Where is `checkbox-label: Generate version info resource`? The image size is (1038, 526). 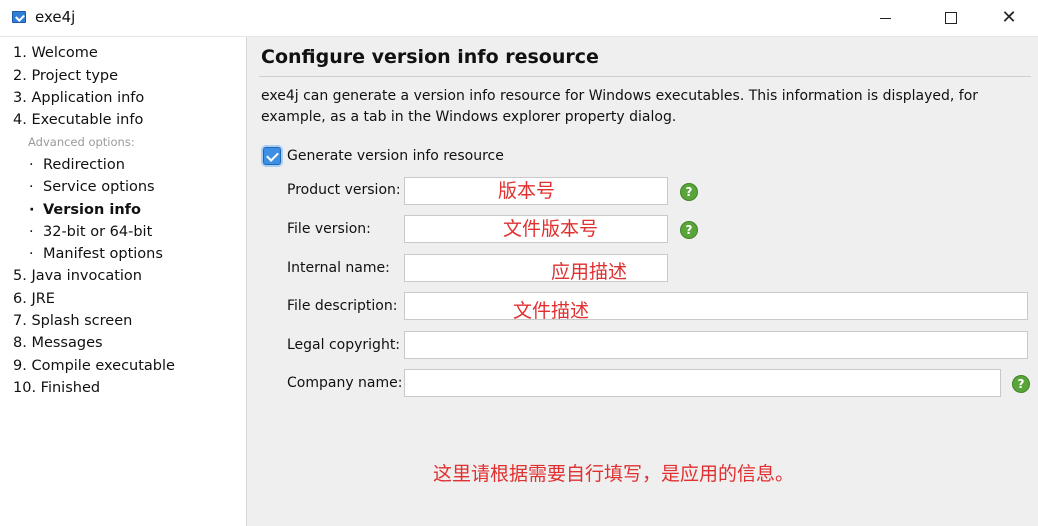 checkbox-label: Generate version info resource is located at coordinates (395, 156).